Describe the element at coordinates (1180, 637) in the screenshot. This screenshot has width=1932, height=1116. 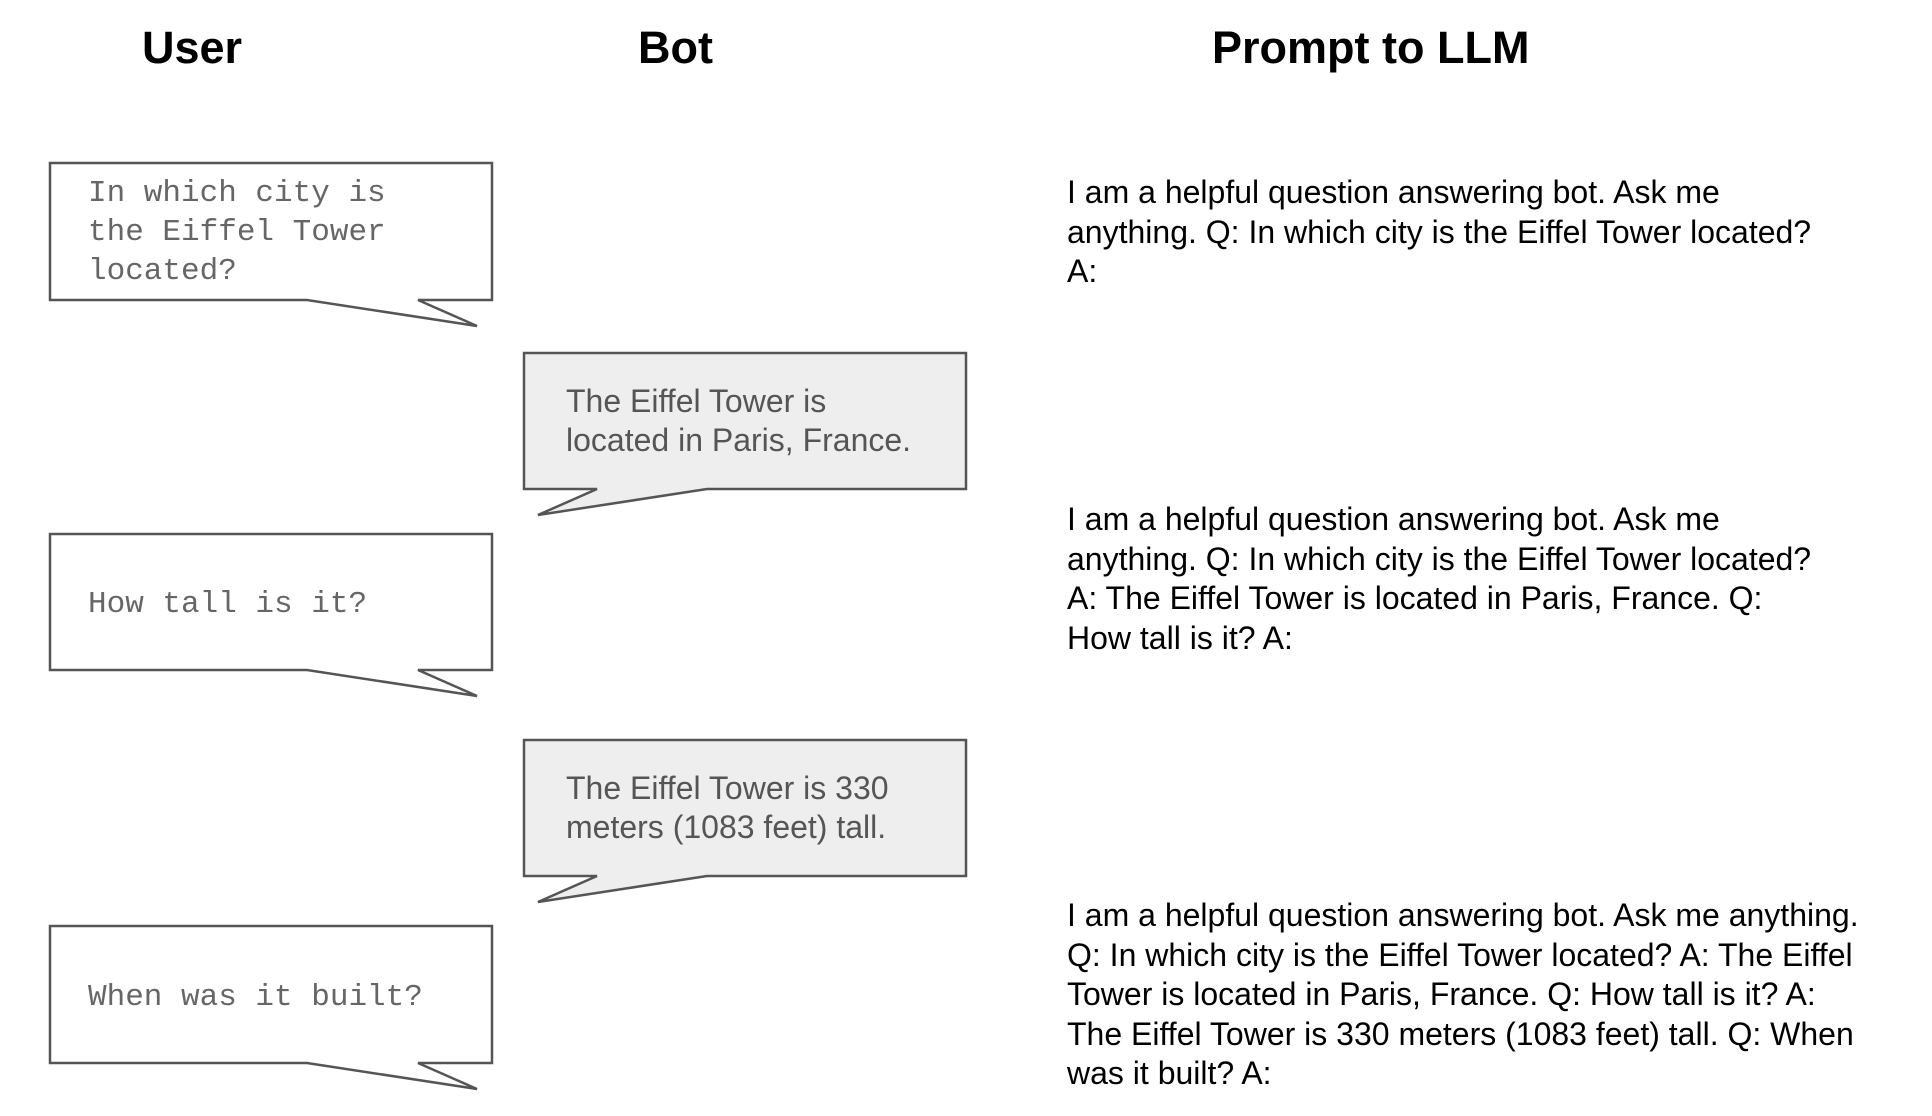
I see `text-line: How tall is it? A:` at that location.